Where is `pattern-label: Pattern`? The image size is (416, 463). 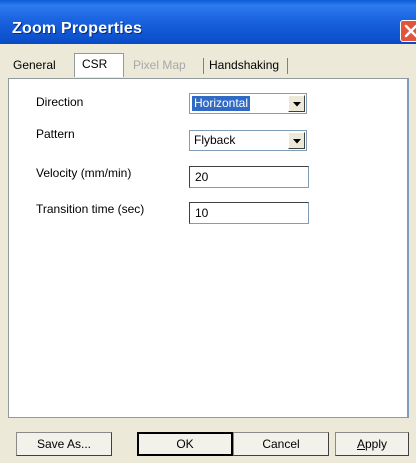
pattern-label: Pattern is located at coordinates (55, 134).